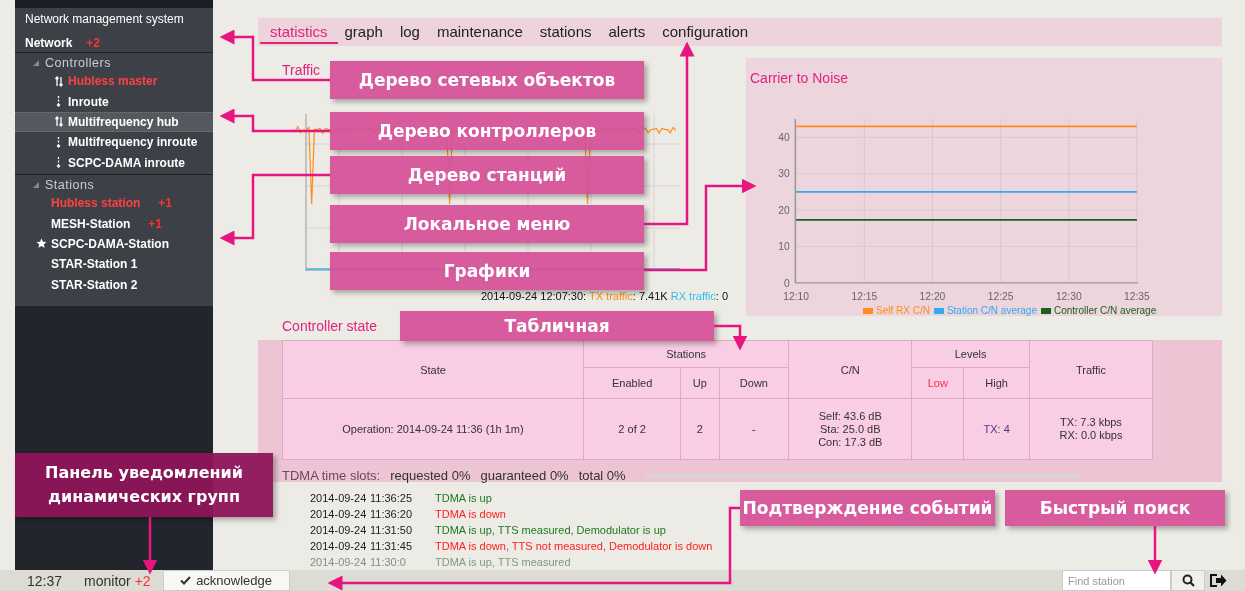  I want to click on stat-text: total 0%, so click(602, 475).